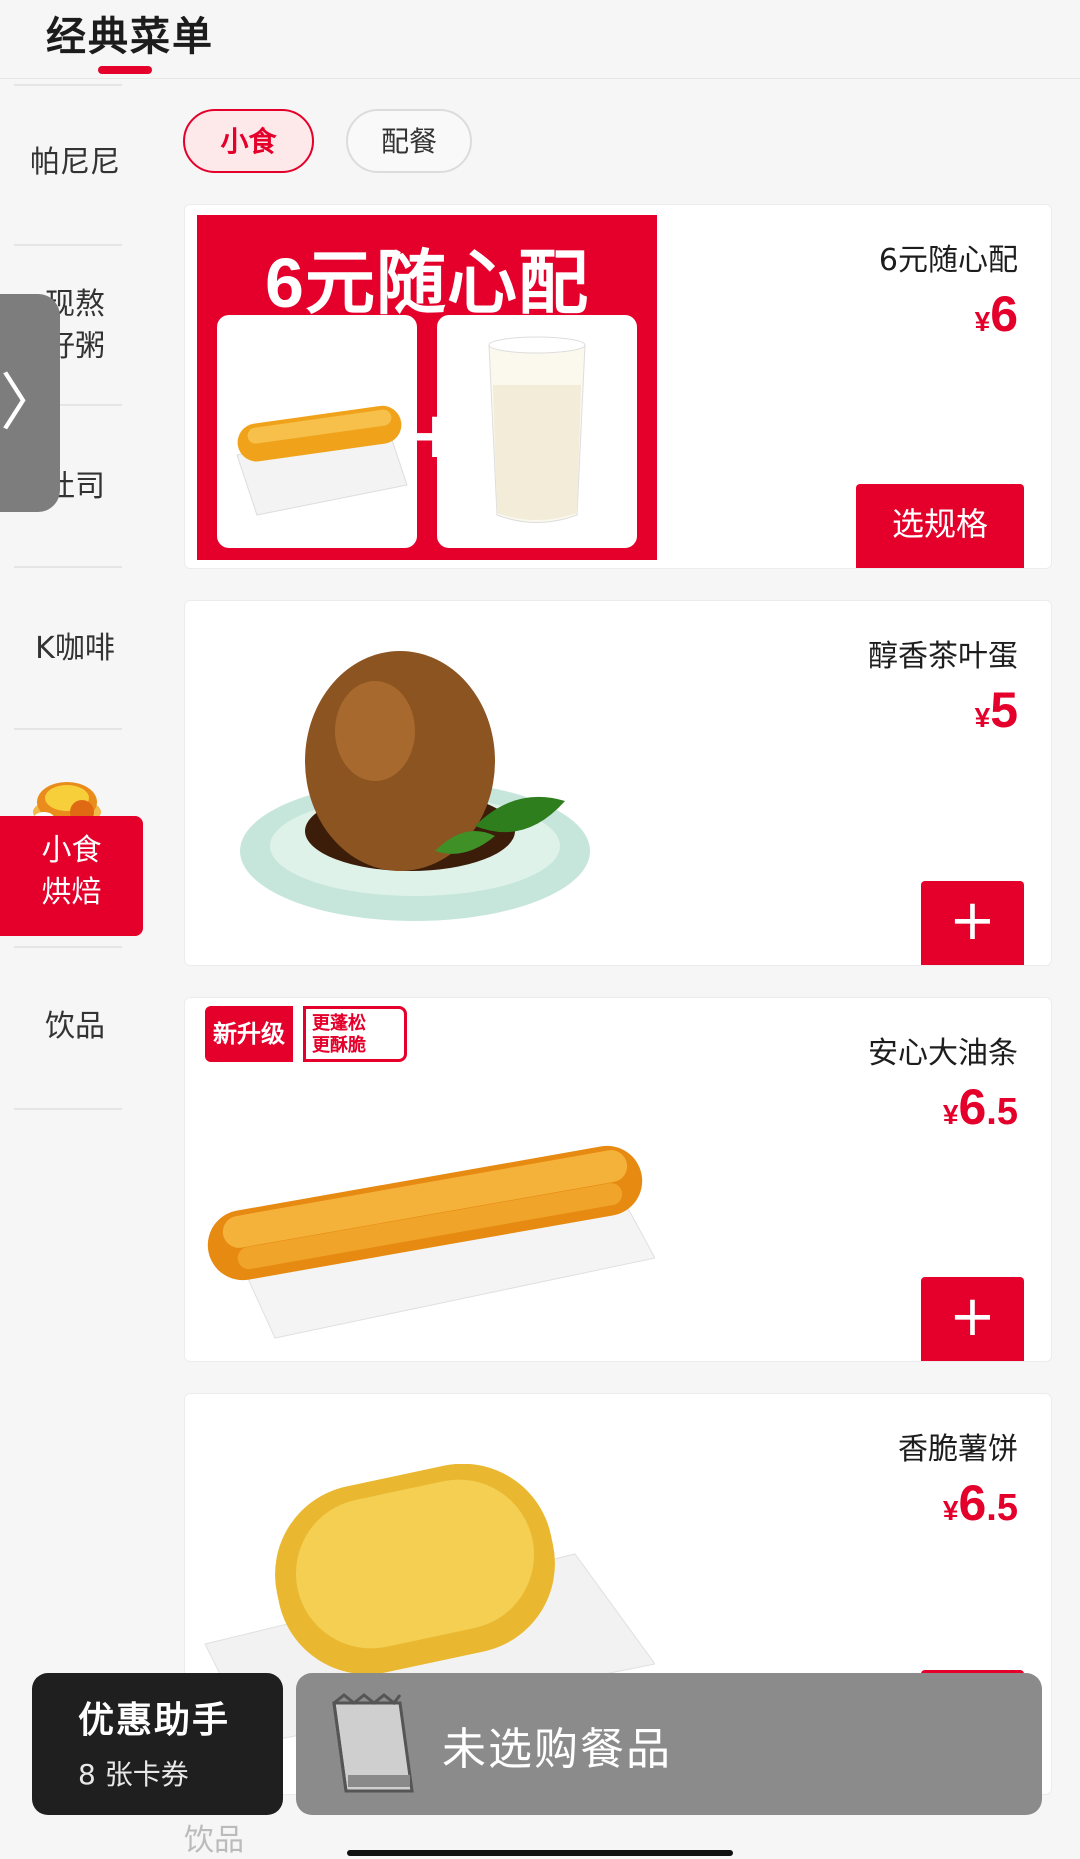  I want to click on peek-category-label: 饮品, so click(214, 1840).